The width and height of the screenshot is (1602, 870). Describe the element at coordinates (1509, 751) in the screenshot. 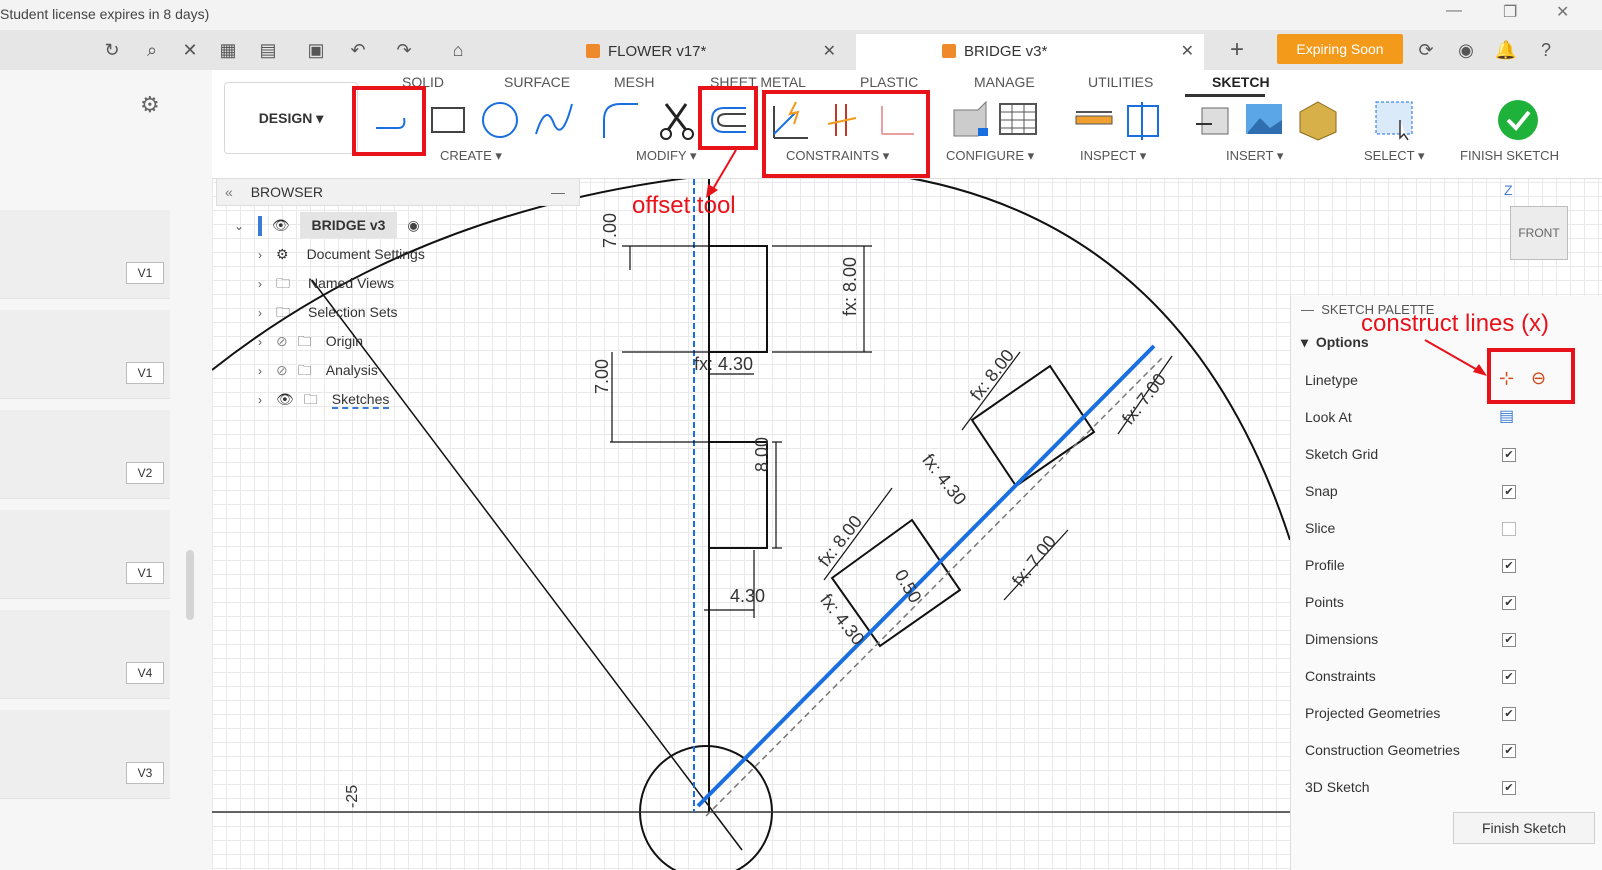

I see `construction-geometries-checkbox: ✔` at that location.